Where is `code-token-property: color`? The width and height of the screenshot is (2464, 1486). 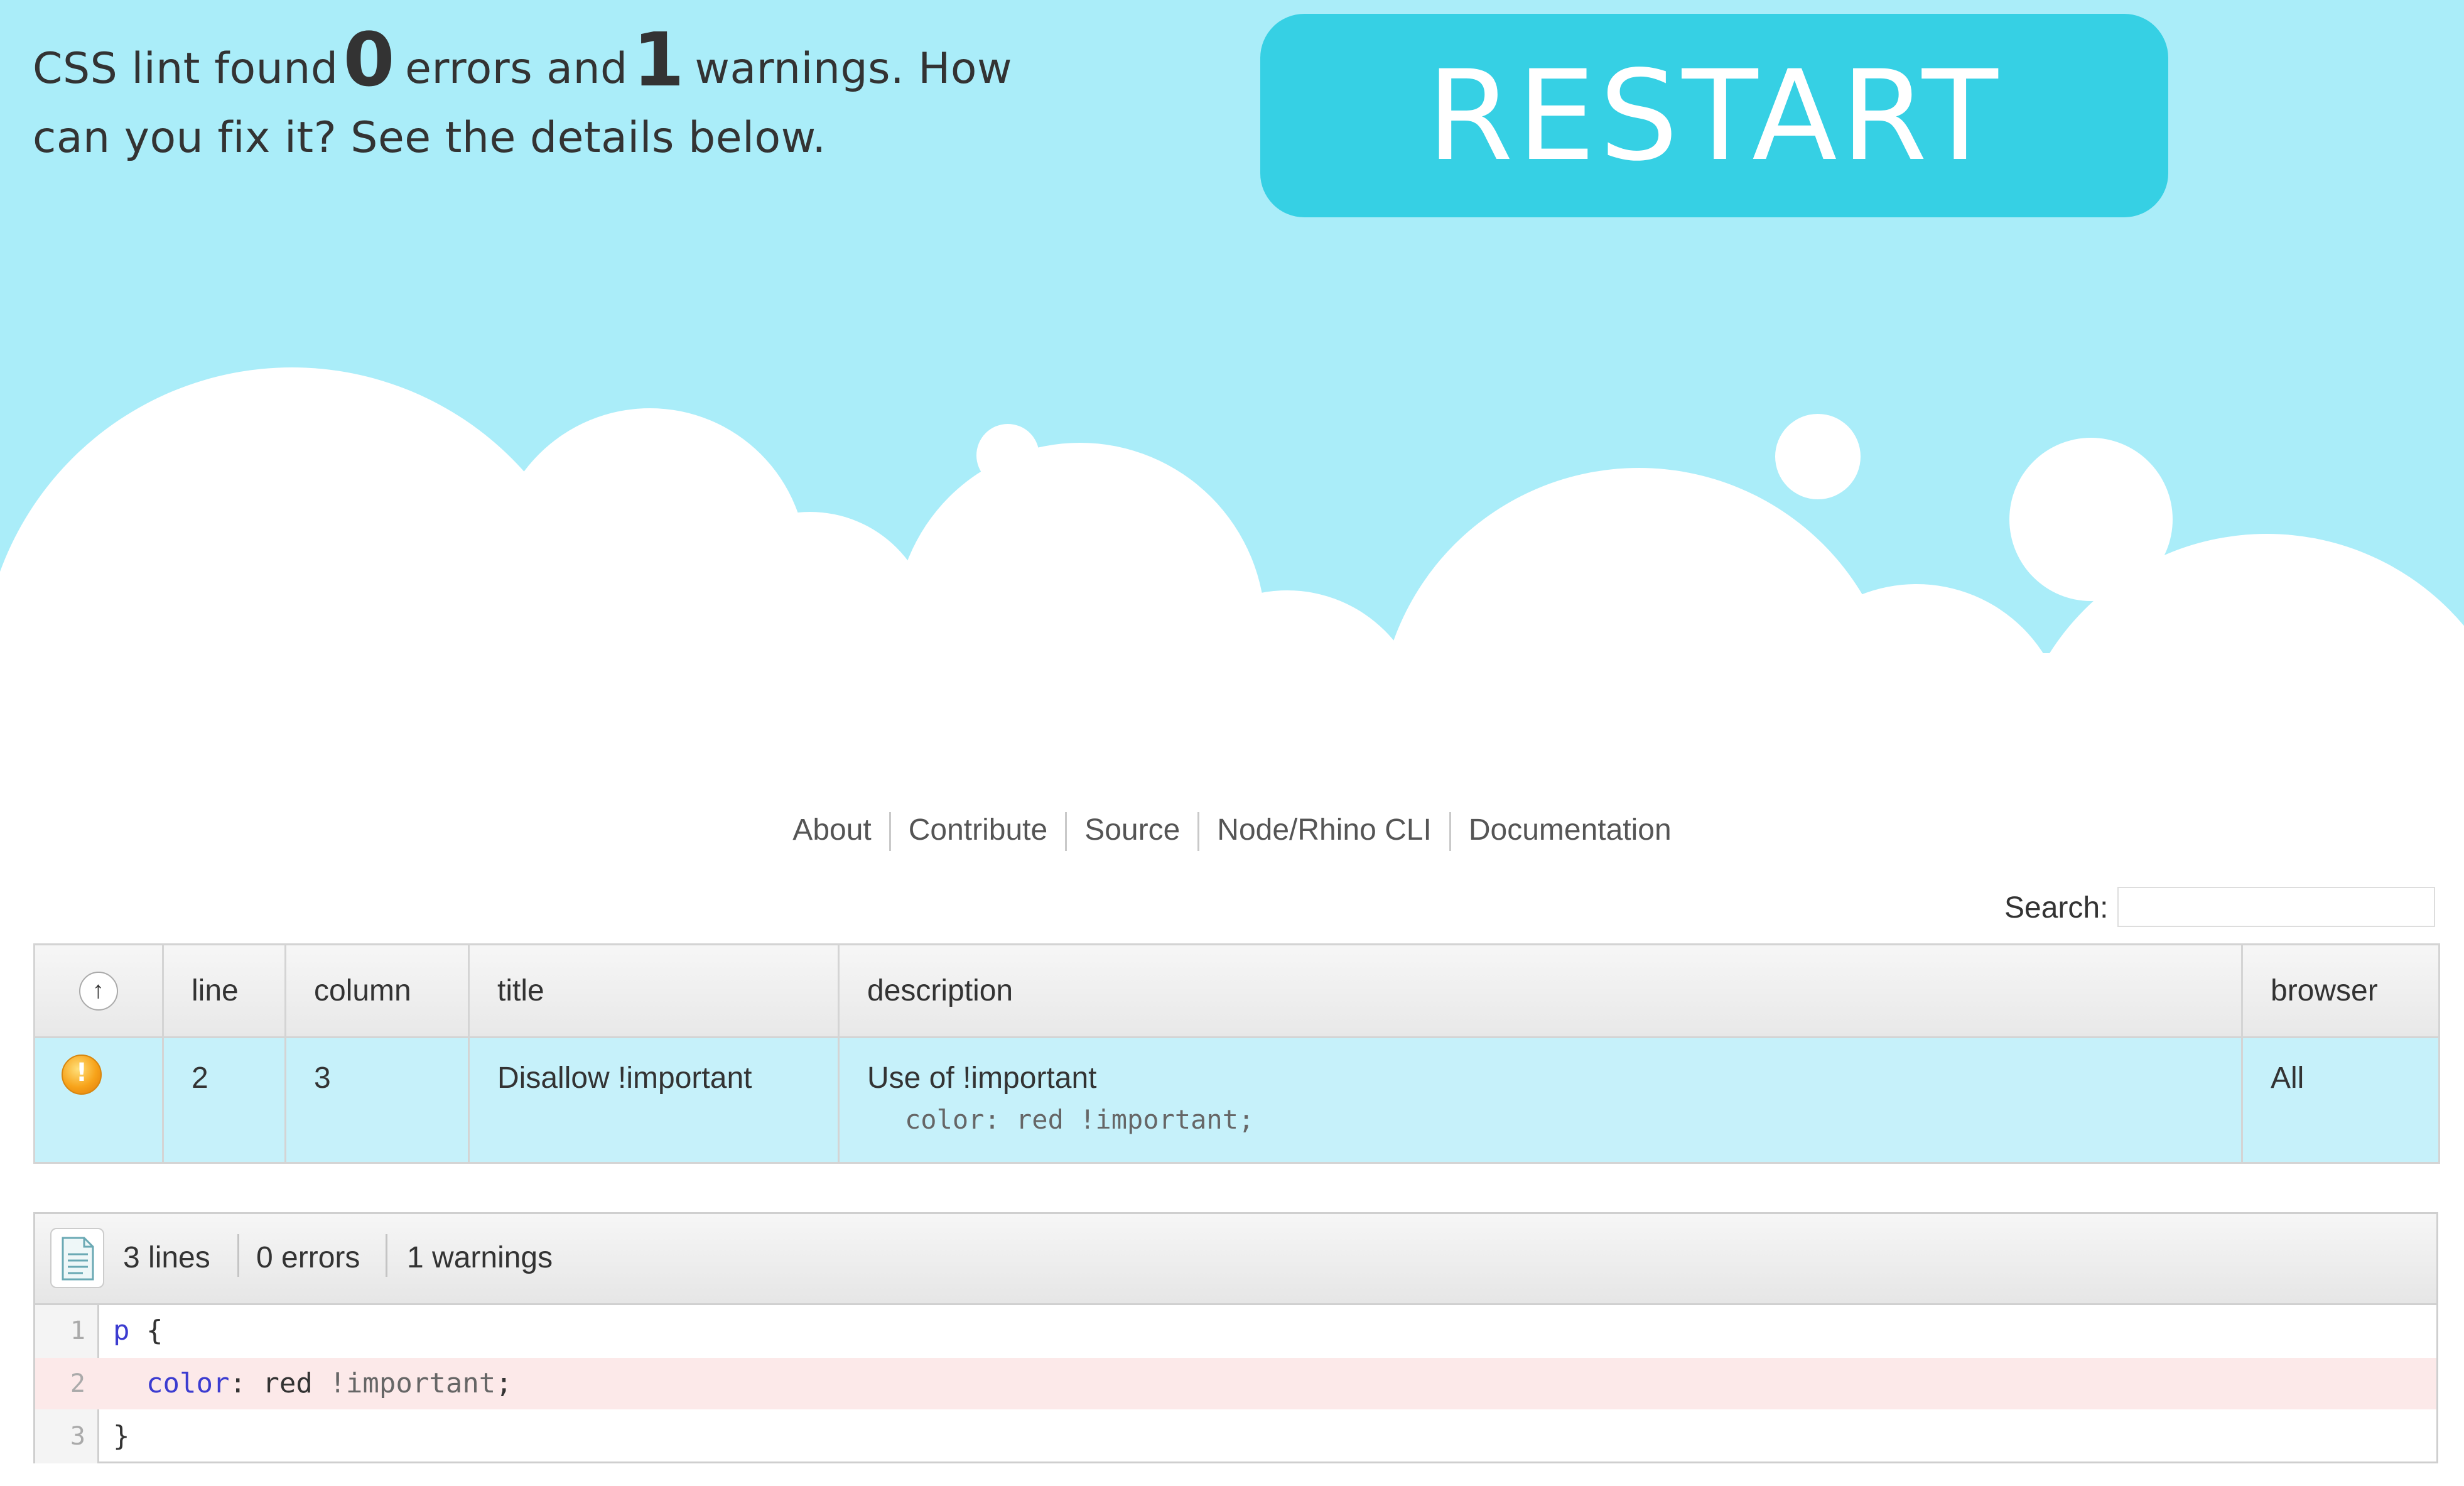 code-token-property: color is located at coordinates (188, 1383).